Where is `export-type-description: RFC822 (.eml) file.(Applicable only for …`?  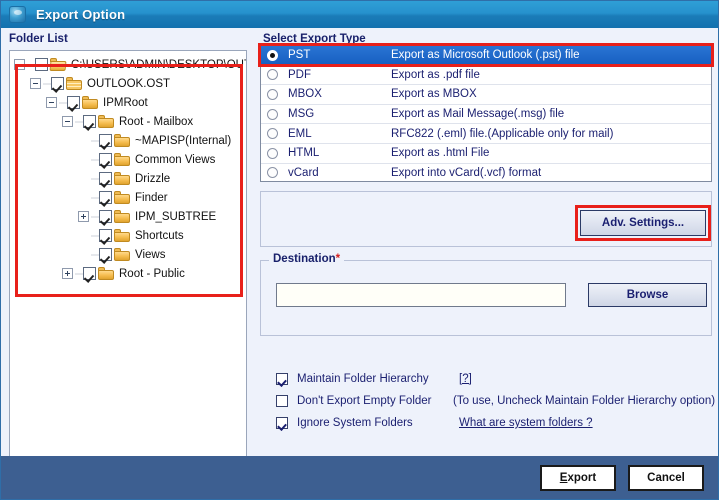 export-type-description: RFC822 (.eml) file.(Applicable only for … is located at coordinates (502, 133).